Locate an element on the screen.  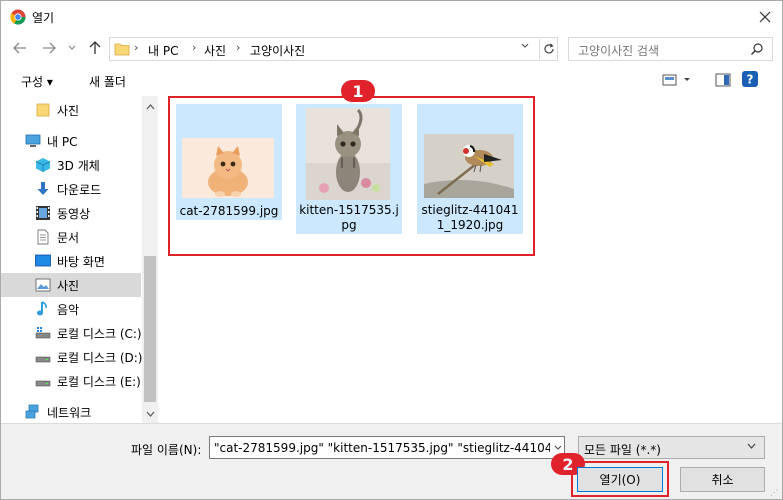
arrow-right-icon is located at coordinates (49, 48).